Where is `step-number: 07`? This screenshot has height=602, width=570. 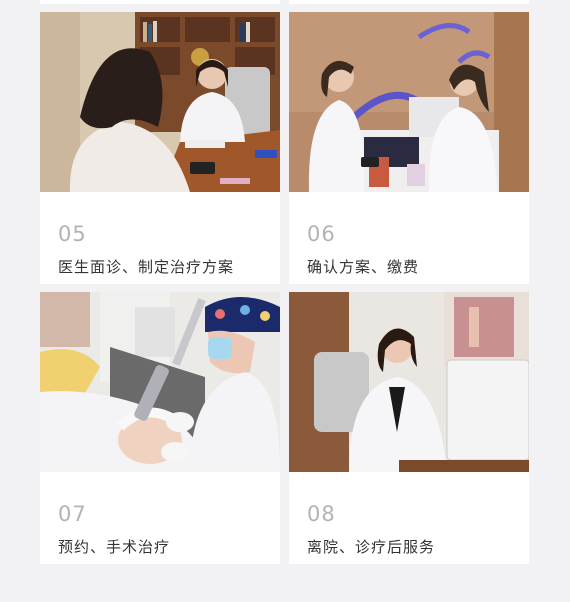 step-number: 07 is located at coordinates (72, 514).